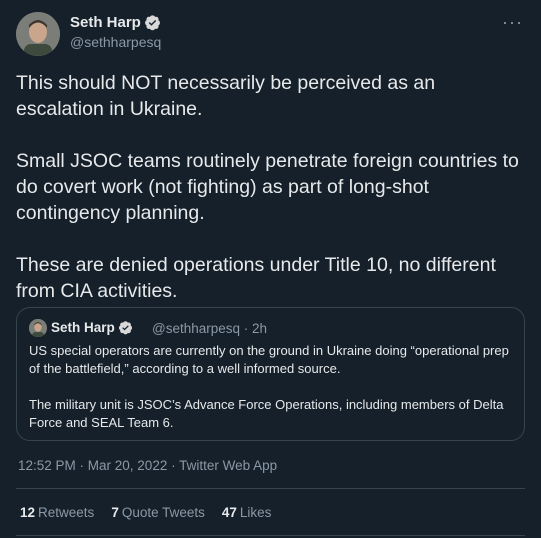  Describe the element at coordinates (105, 22) in the screenshot. I see `author-name-text: Seth Harp` at that location.